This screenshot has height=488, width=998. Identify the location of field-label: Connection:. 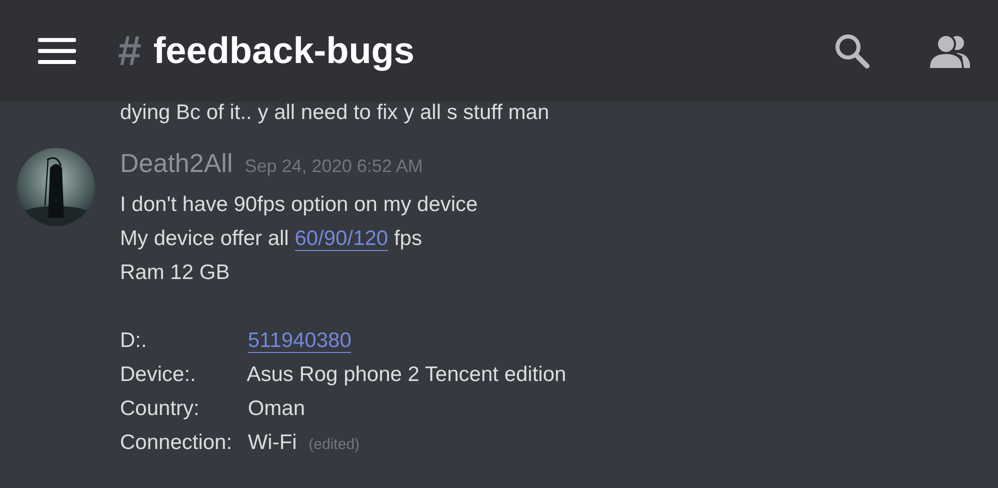
(177, 443).